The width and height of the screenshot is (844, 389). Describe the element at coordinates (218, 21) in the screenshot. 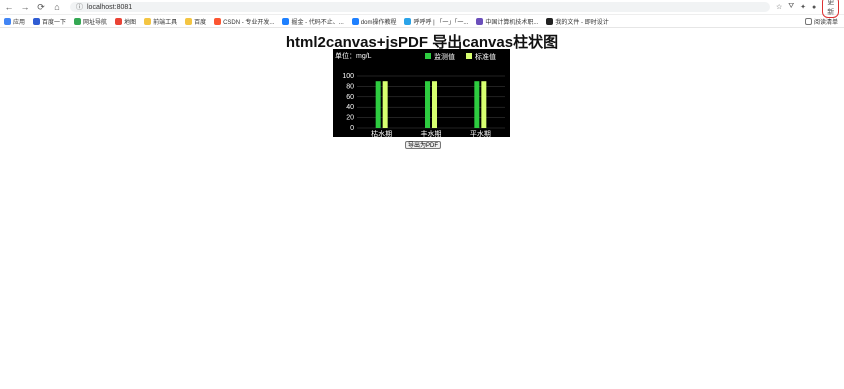

I see `csdn-icon` at that location.